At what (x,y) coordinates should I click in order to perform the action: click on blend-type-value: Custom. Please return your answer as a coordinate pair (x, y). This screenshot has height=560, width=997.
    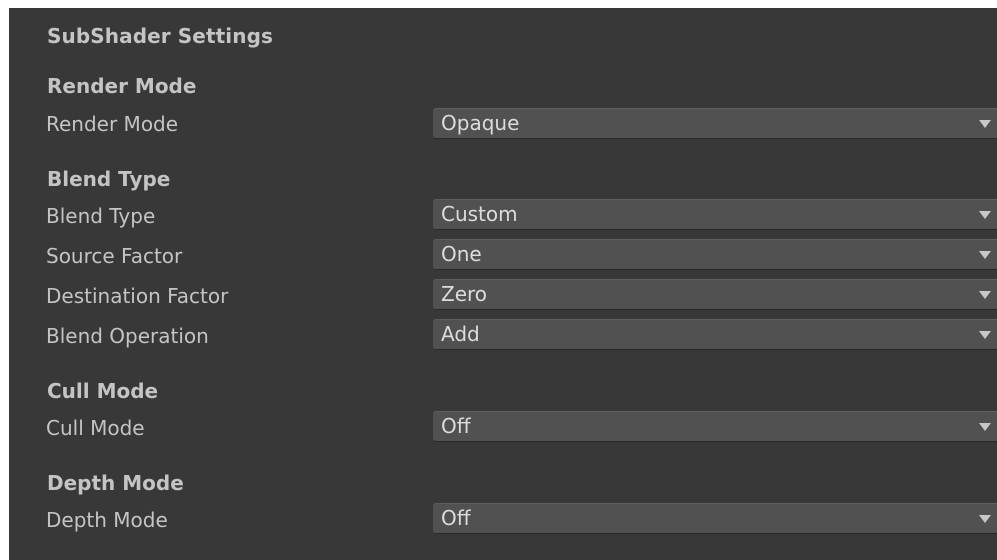
    Looking at the image, I should click on (479, 214).